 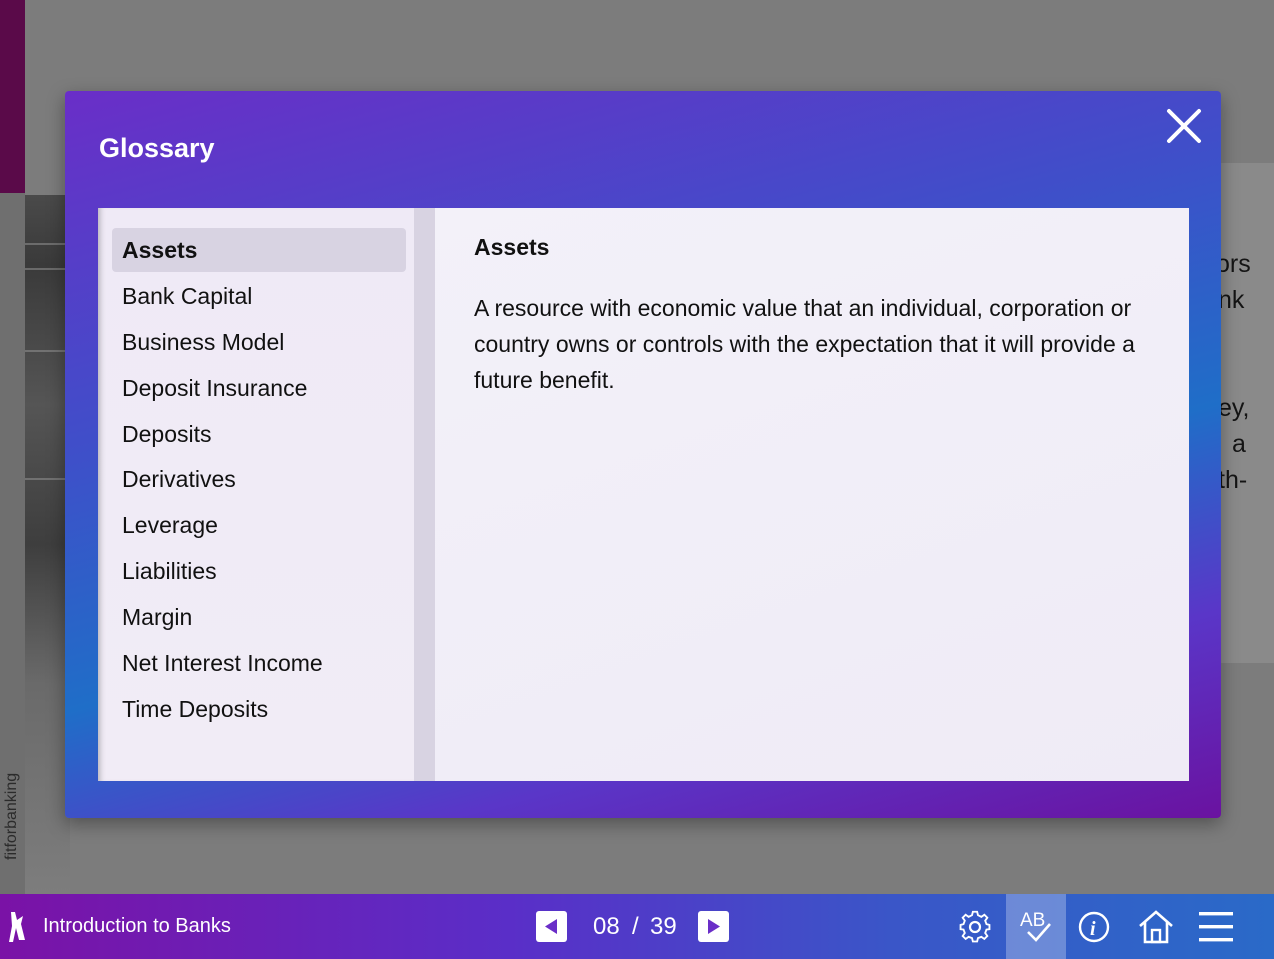 I want to click on background-photo, so click(x=47, y=544).